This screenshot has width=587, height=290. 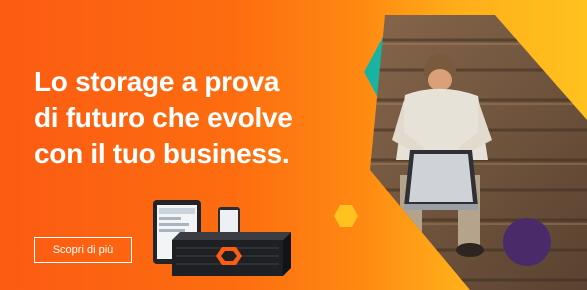 I want to click on headline-line-2: di futuro che evolve, so click(x=163, y=117).